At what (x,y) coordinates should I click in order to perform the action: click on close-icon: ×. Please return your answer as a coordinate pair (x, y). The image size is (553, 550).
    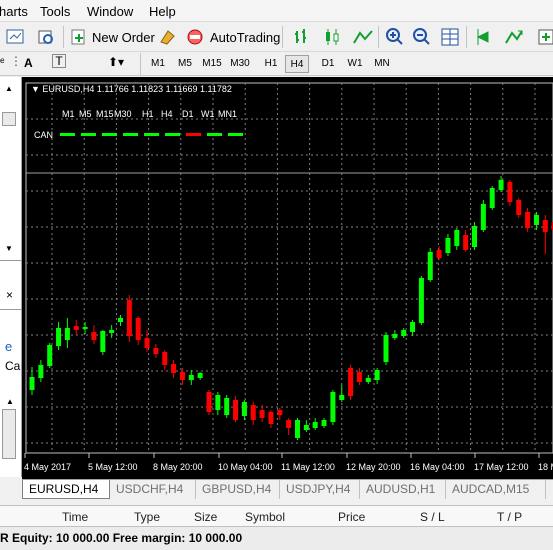
    Looking at the image, I should click on (9, 295).